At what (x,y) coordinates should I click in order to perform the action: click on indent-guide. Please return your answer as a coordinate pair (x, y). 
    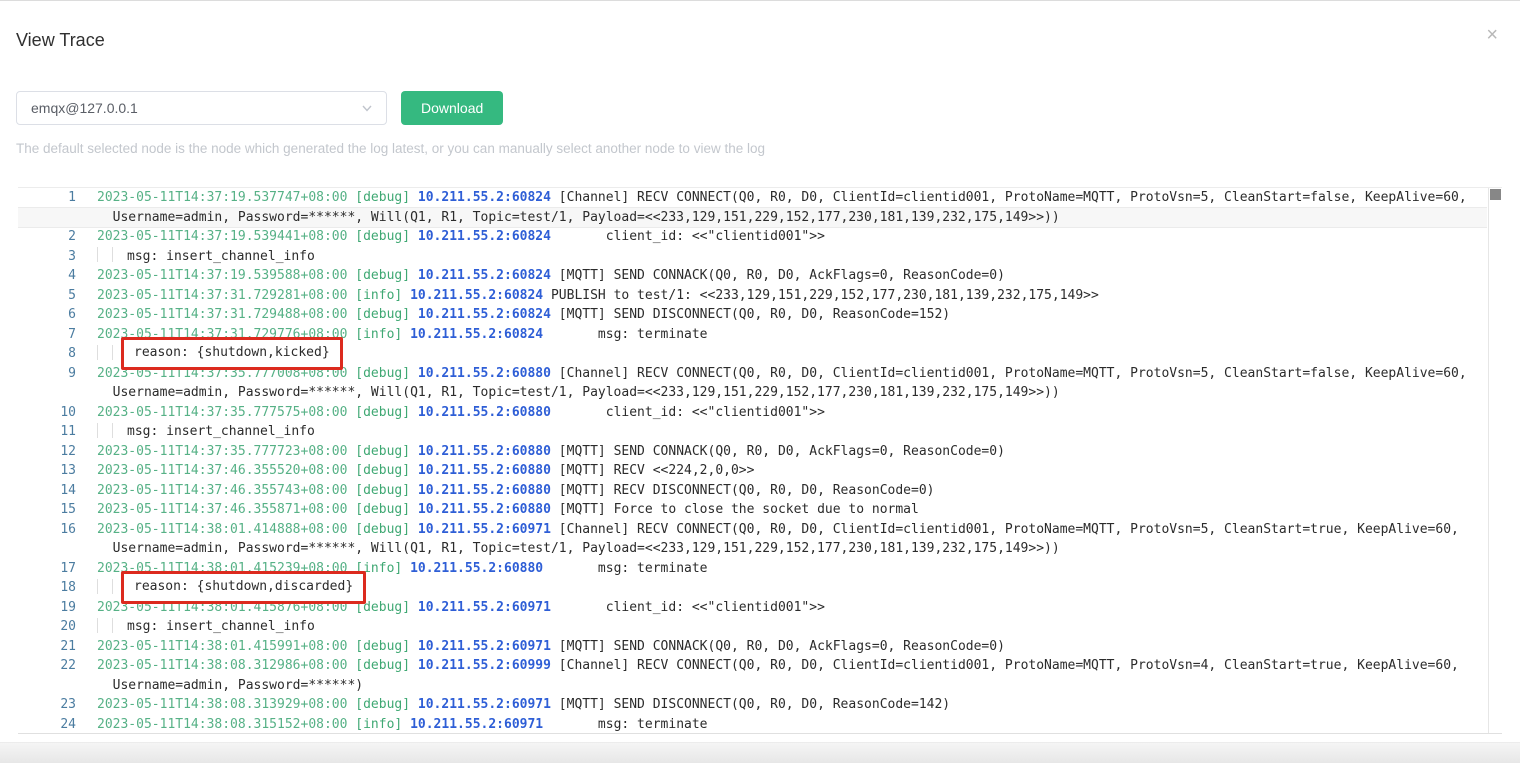
    Looking at the image, I should click on (112, 257).